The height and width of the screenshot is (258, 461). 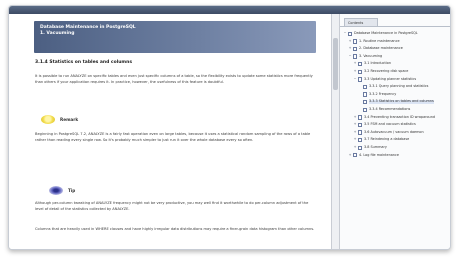 What do you see at coordinates (387, 139) in the screenshot?
I see `toc-item-label: 3.7 Reindexing a database` at bounding box center [387, 139].